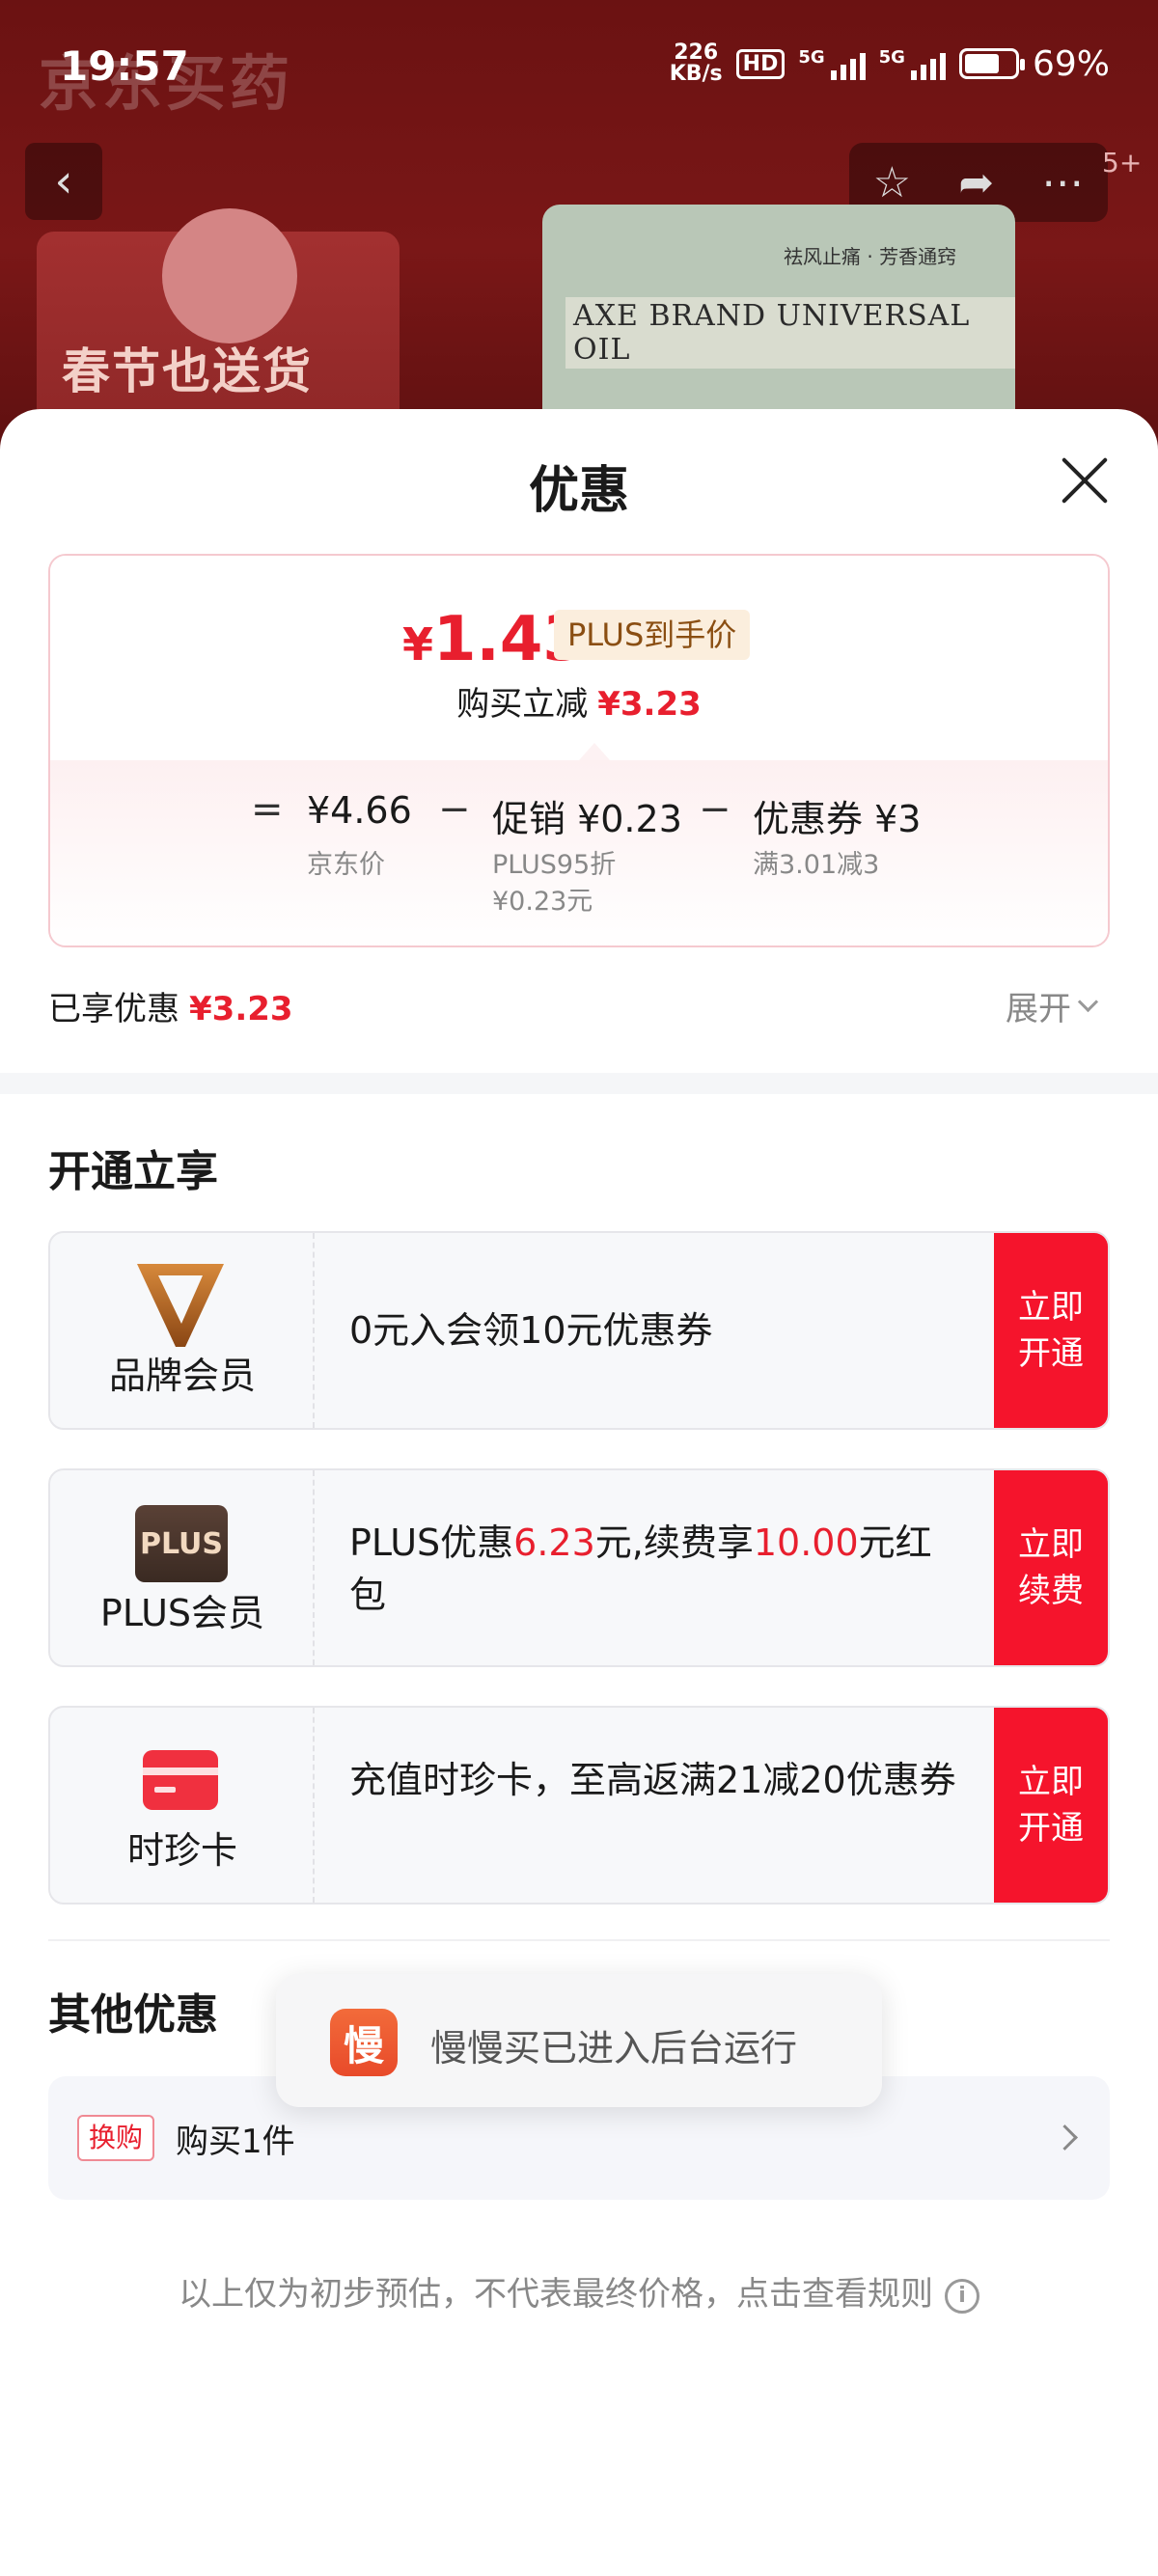 This screenshot has height=2576, width=1158. What do you see at coordinates (113, 1009) in the screenshot?
I see `enjoyed-label: 已享优惠` at bounding box center [113, 1009].